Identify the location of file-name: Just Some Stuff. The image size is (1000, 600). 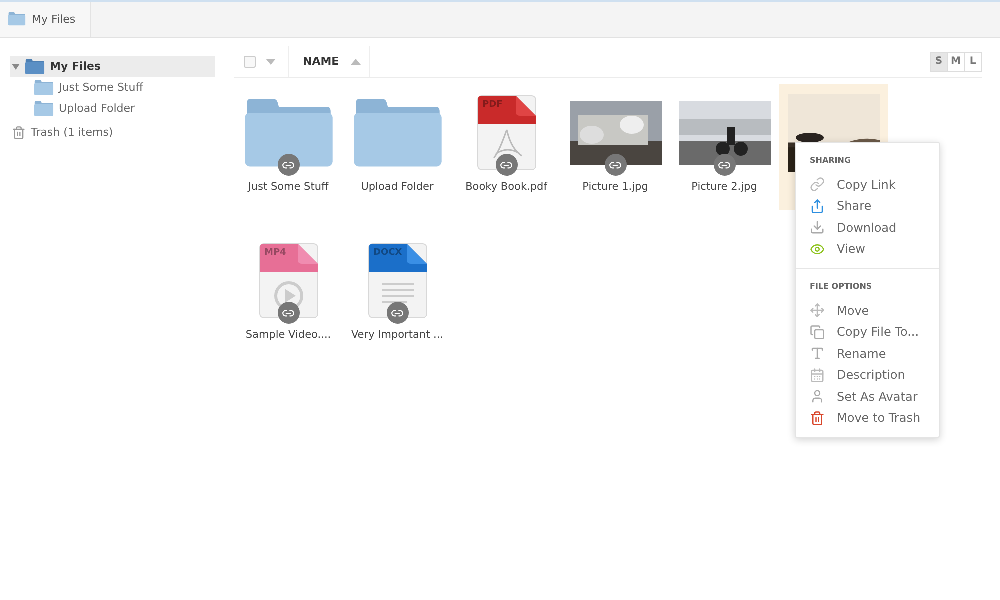
(288, 187).